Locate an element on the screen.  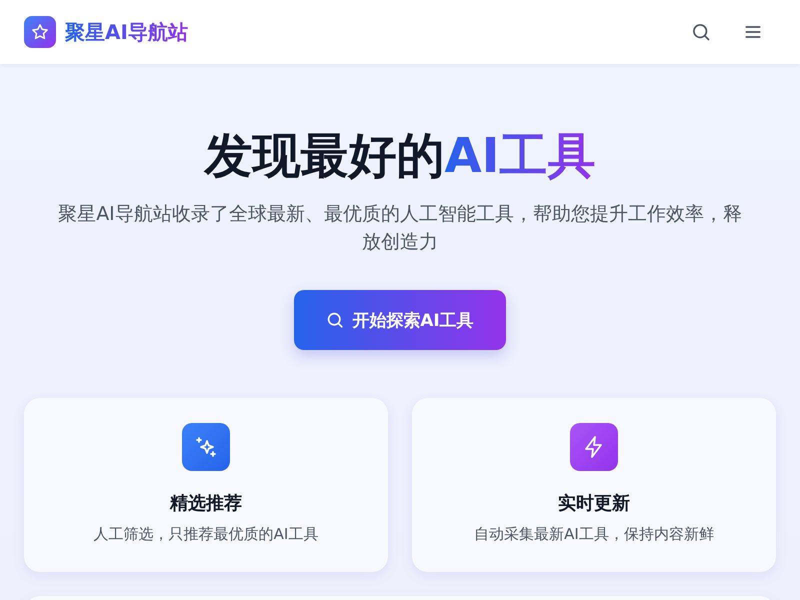
feature-description: 人工筛选，只推荐最优质的AI工具 is located at coordinates (206, 534).